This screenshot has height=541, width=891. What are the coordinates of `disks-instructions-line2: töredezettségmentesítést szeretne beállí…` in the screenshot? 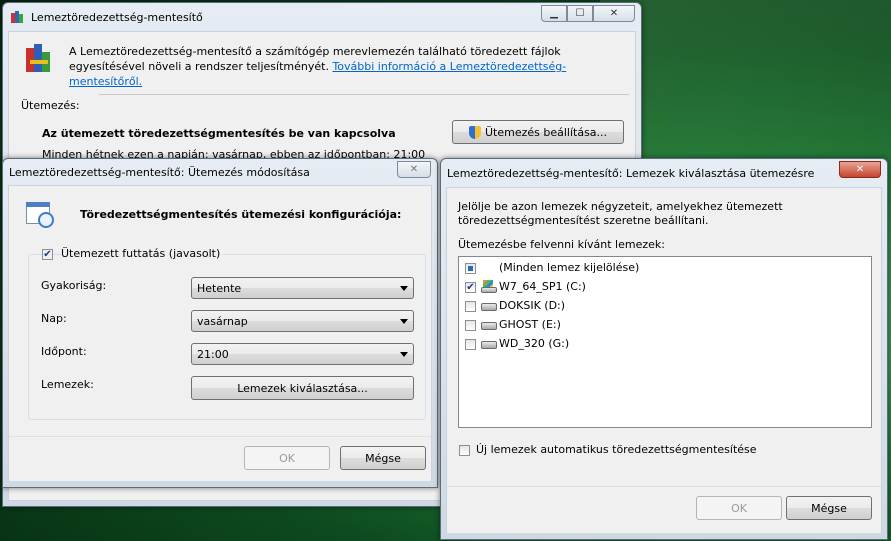 It's located at (583, 220).